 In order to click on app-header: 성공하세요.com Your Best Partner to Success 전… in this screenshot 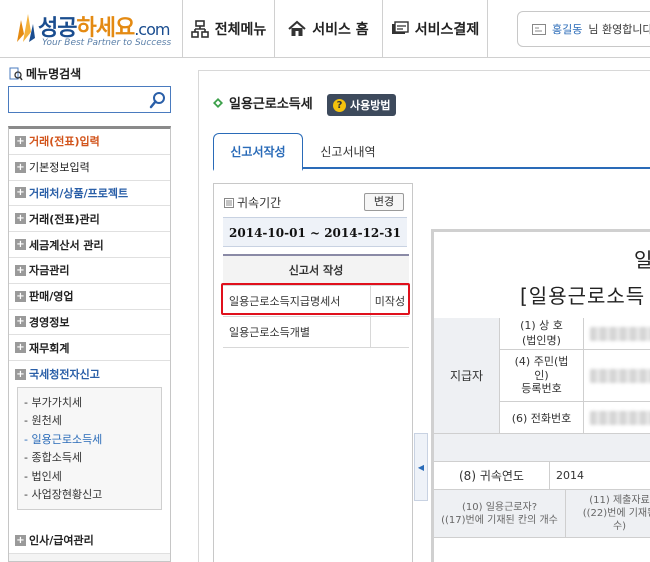, I will do `click(325, 29)`.